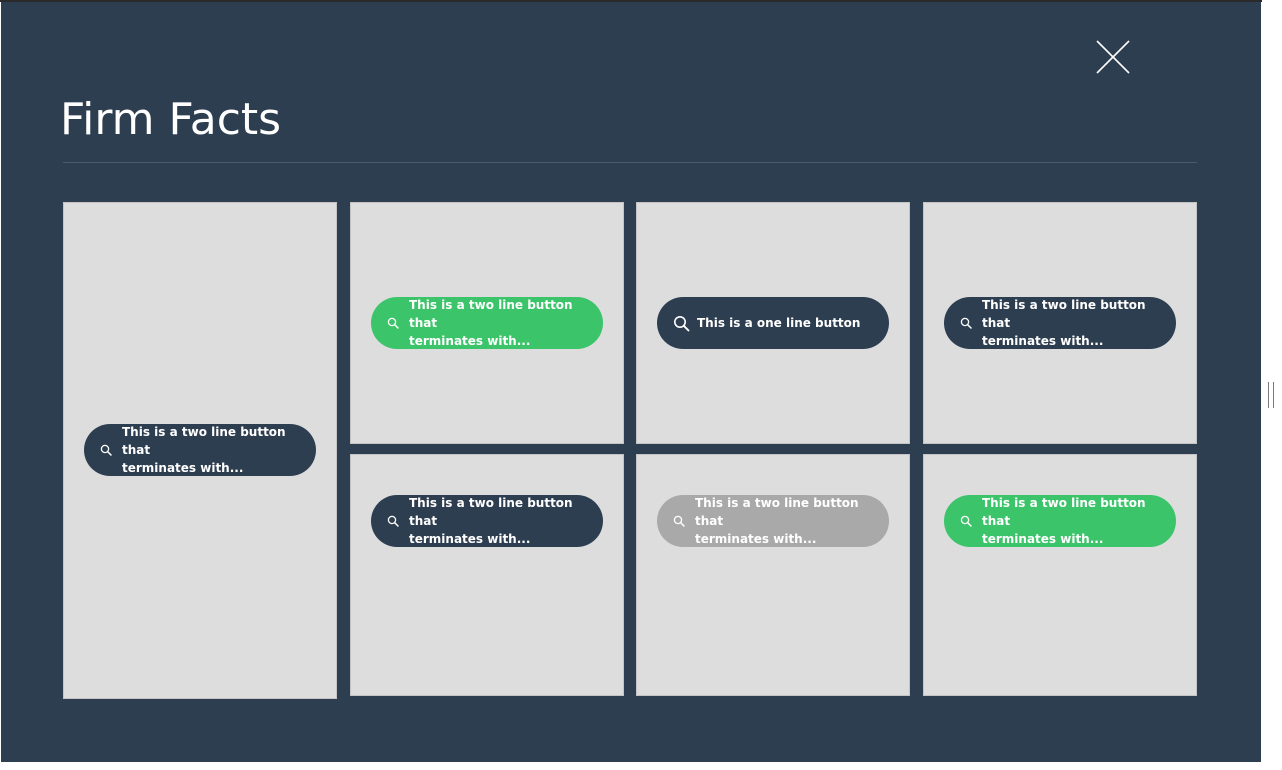  What do you see at coordinates (630, 162) in the screenshot?
I see `title-divider` at bounding box center [630, 162].